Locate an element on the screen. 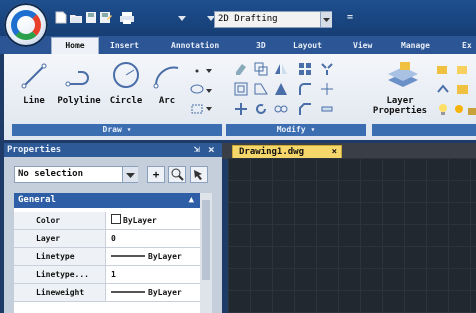 This screenshot has height=313, width=476. collapse-icon: ▲ is located at coordinates (191, 200).